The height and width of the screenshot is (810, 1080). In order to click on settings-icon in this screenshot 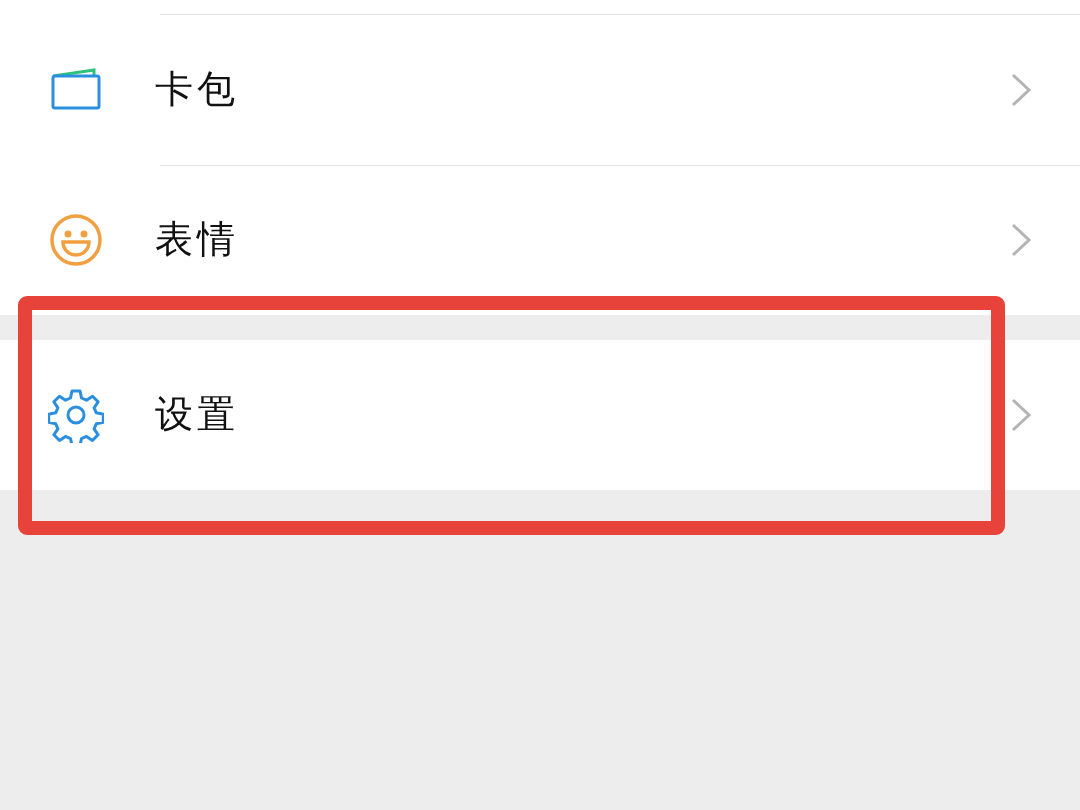, I will do `click(76, 415)`.